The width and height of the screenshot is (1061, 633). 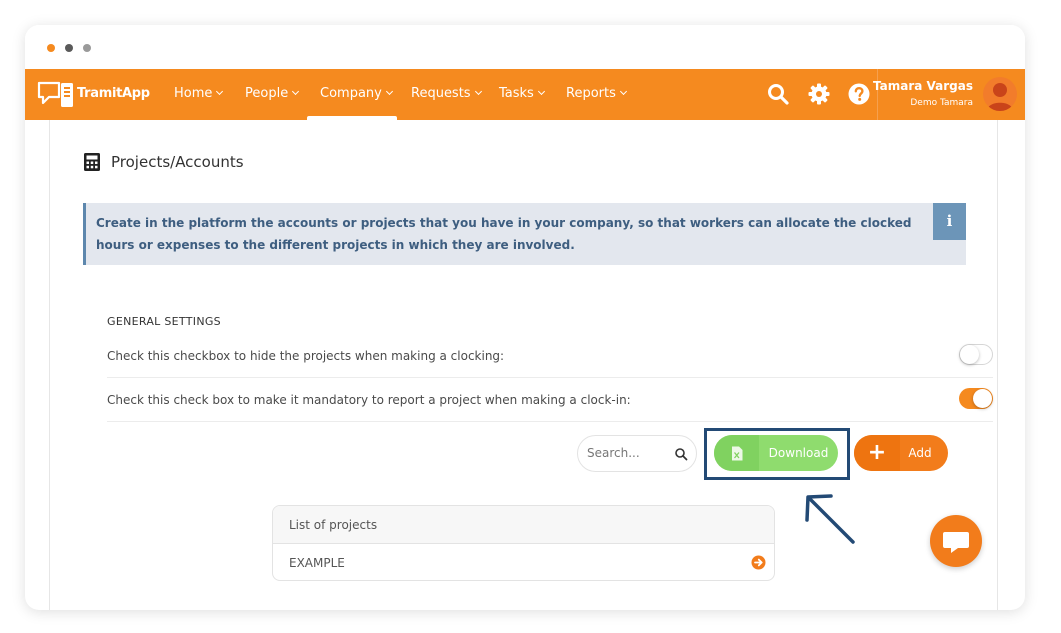 I want to click on nav-people: People, so click(x=272, y=93).